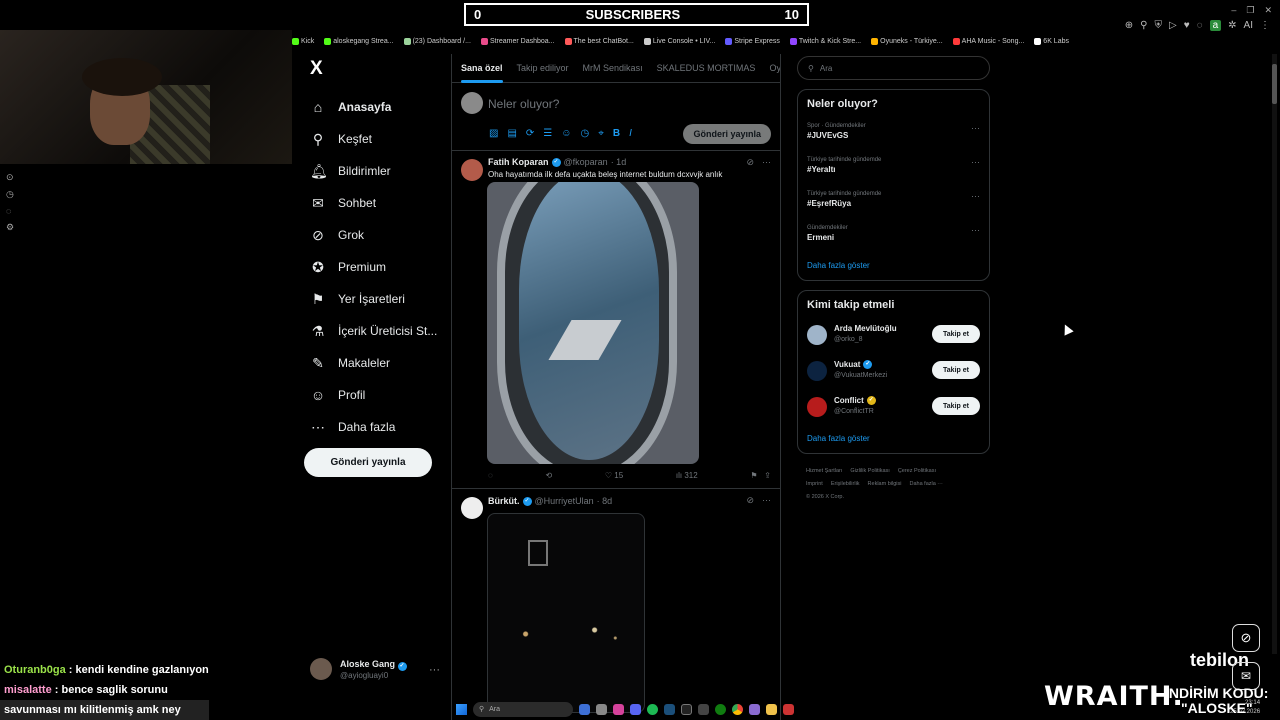 Image resolution: width=1280 pixels, height=720 pixels. I want to click on maximize-icon: ❐, so click(1250, 10).